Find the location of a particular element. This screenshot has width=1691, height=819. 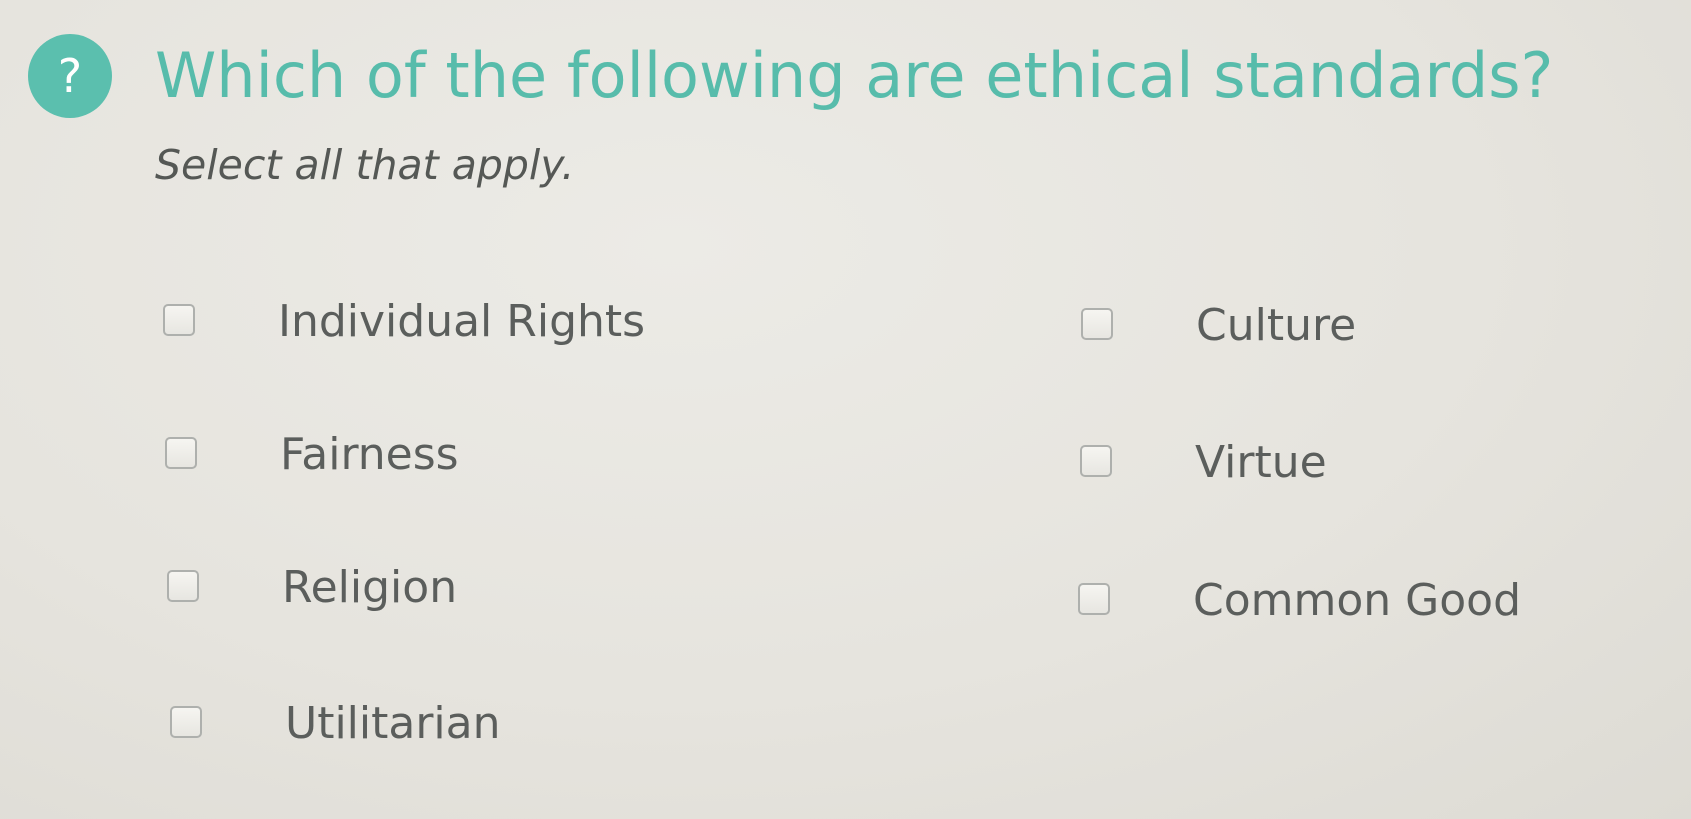

option-label: Common Good is located at coordinates (1357, 600).